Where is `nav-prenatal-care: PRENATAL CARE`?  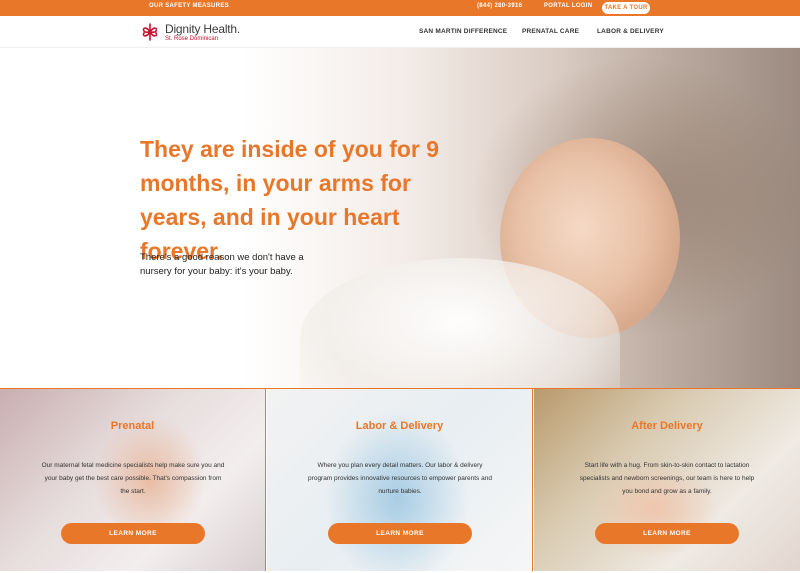
nav-prenatal-care: PRENATAL CARE is located at coordinates (550, 31).